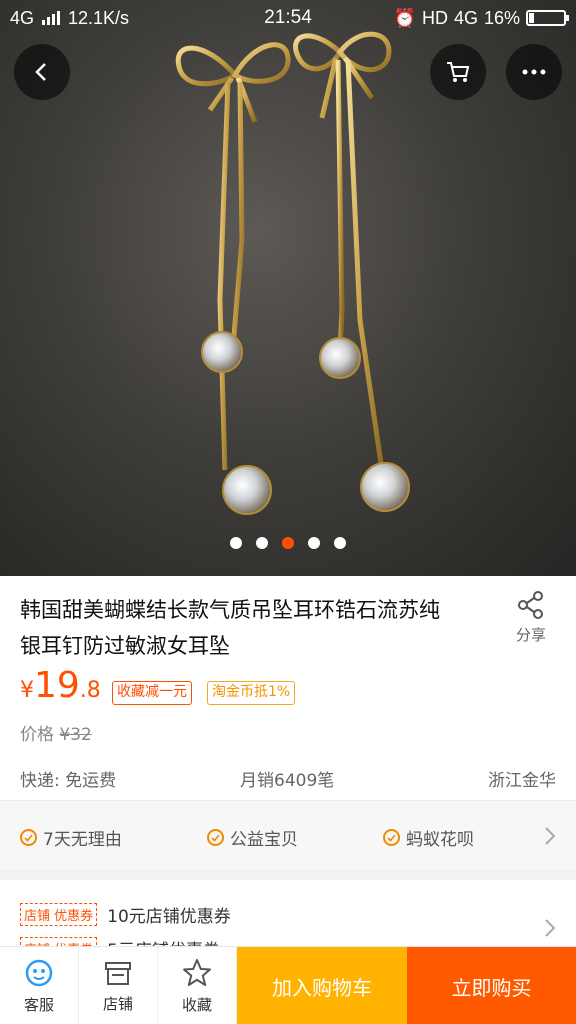  What do you see at coordinates (38, 1004) in the screenshot?
I see `customer-service-label: 客服` at bounding box center [38, 1004].